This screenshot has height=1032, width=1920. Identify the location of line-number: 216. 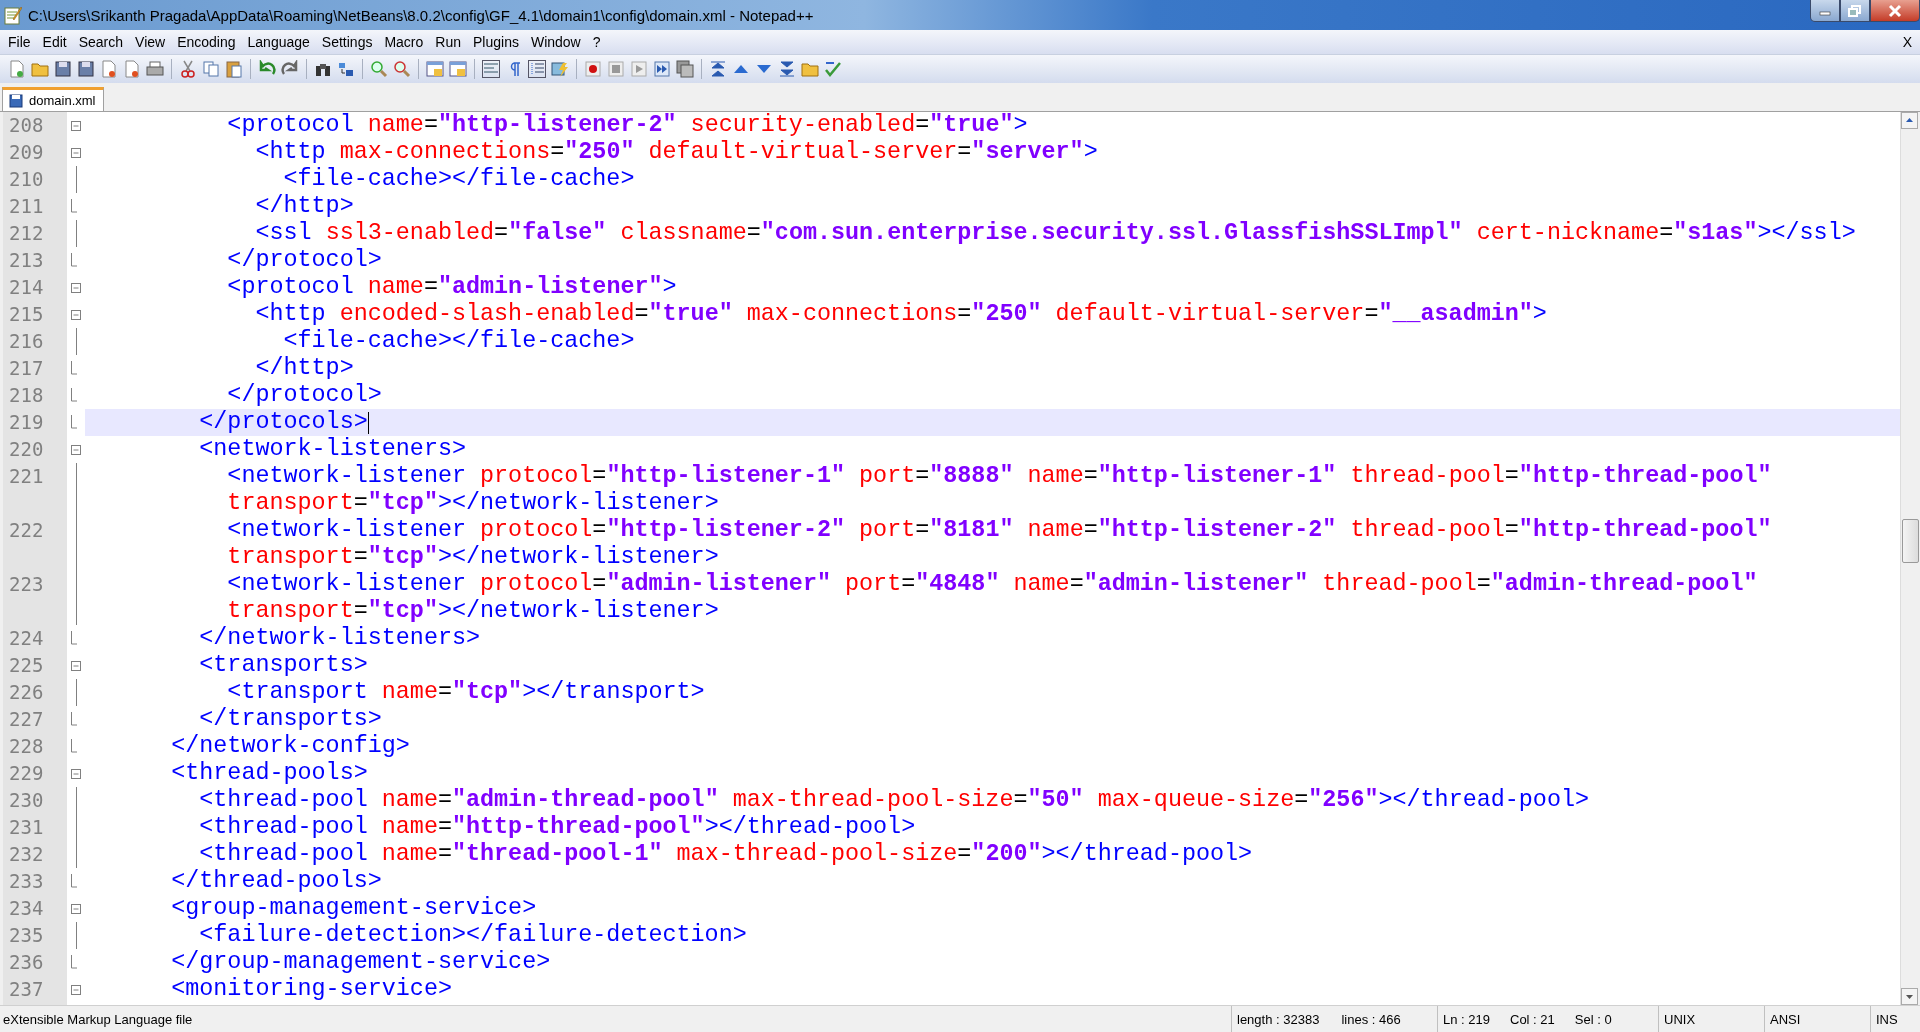
(26, 341).